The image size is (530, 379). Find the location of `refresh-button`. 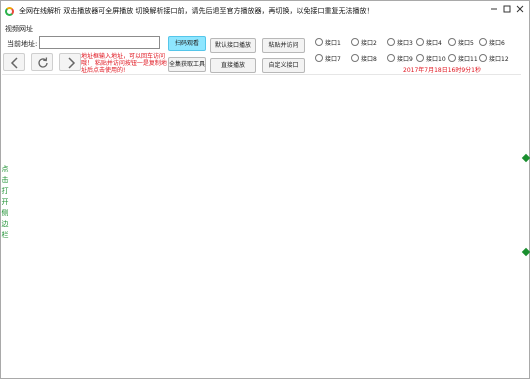

refresh-button is located at coordinates (42, 62).